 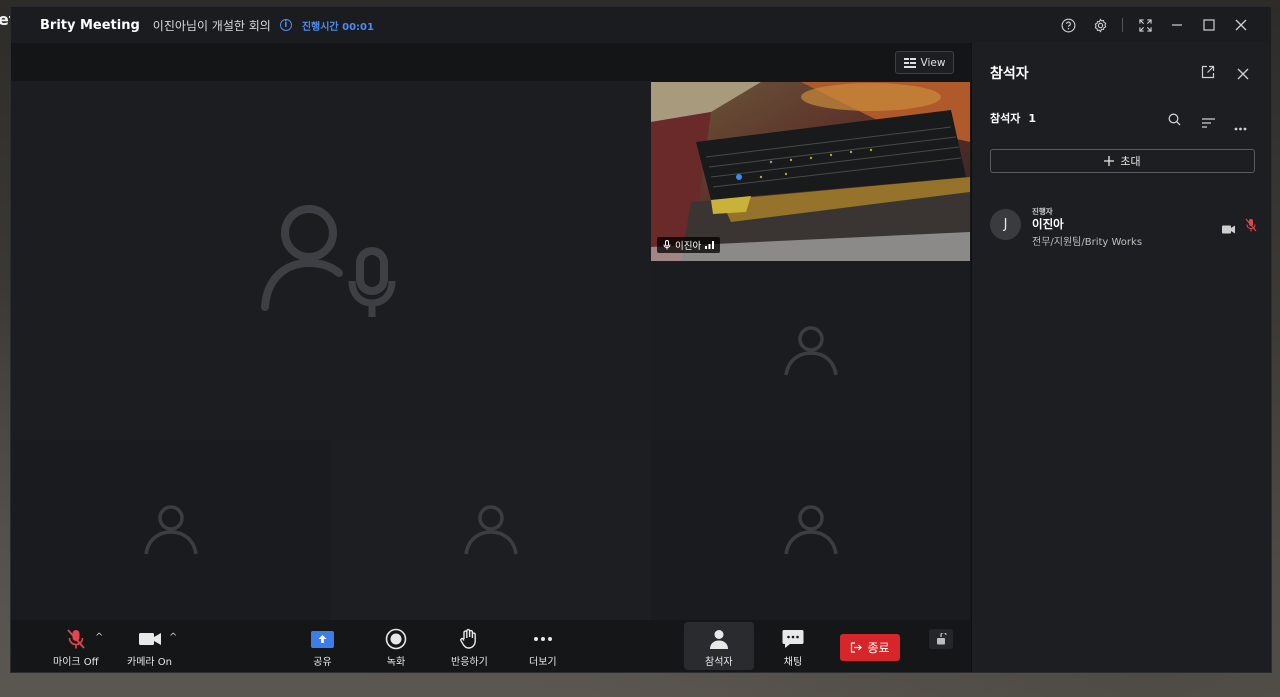 What do you see at coordinates (1251, 226) in the screenshot?
I see `participant-mic-off-icon` at bounding box center [1251, 226].